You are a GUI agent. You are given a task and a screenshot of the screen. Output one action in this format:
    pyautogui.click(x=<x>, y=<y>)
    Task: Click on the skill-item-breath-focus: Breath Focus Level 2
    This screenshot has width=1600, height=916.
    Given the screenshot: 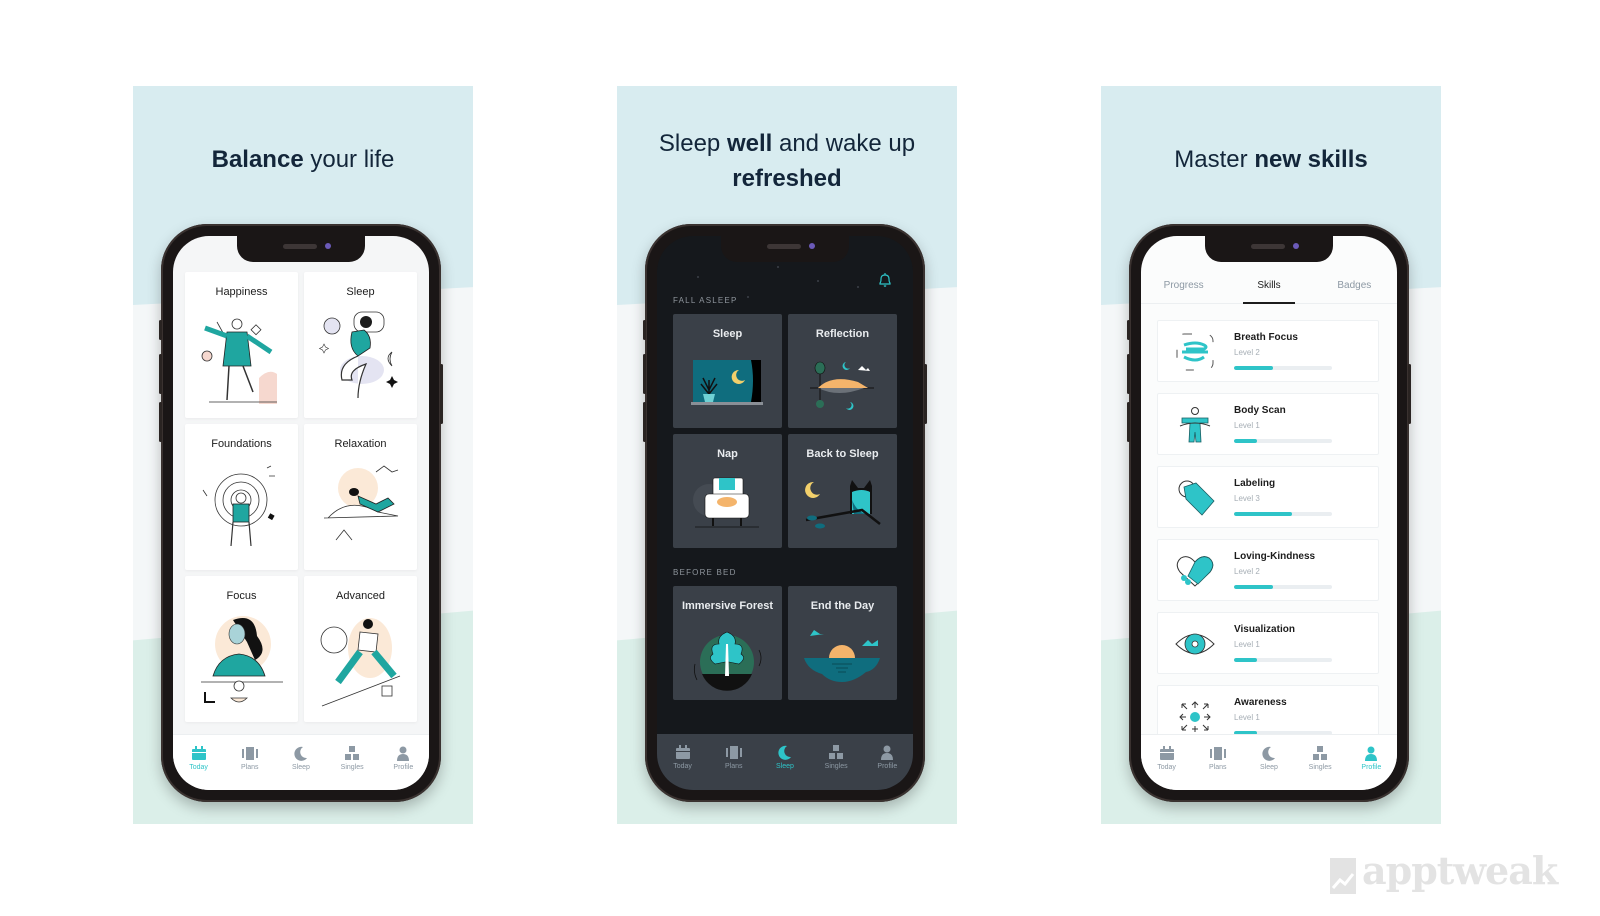 What is the action you would take?
    pyautogui.click(x=1268, y=351)
    